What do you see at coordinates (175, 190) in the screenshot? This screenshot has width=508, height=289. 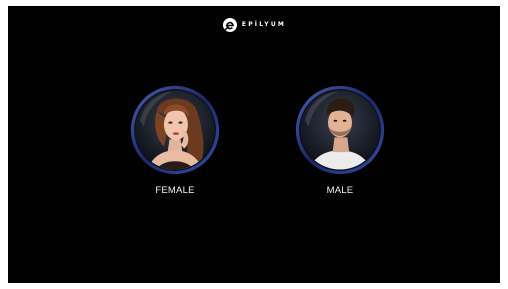 I see `female-label: FEMALE` at bounding box center [175, 190].